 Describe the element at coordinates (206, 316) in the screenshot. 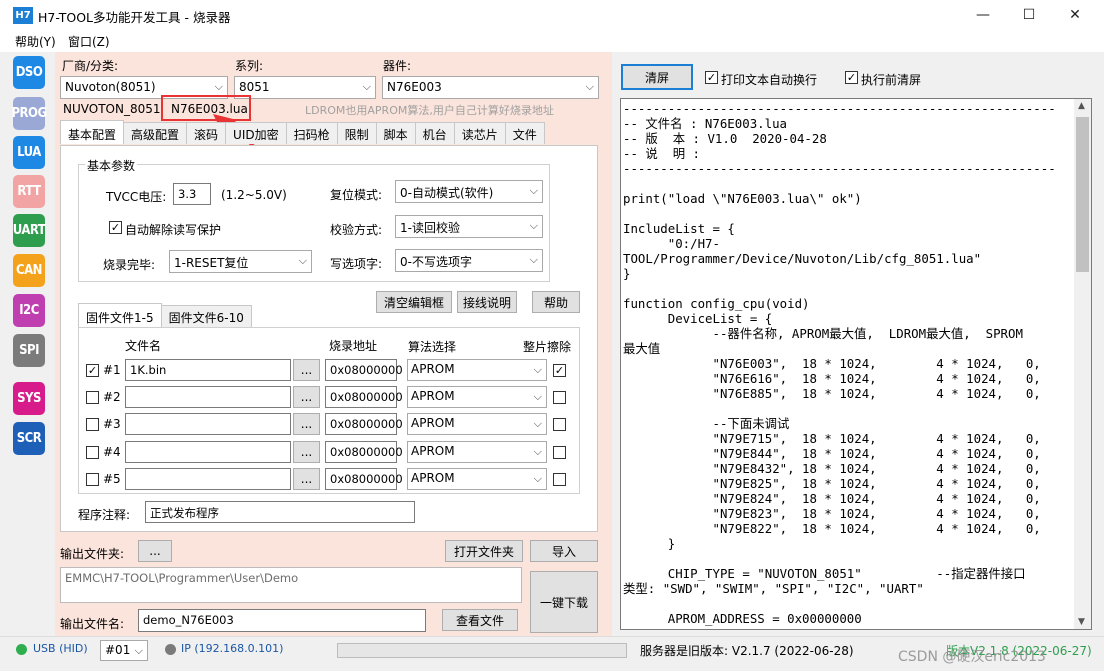

I see `file-tab-1: 固件文件6-10` at that location.